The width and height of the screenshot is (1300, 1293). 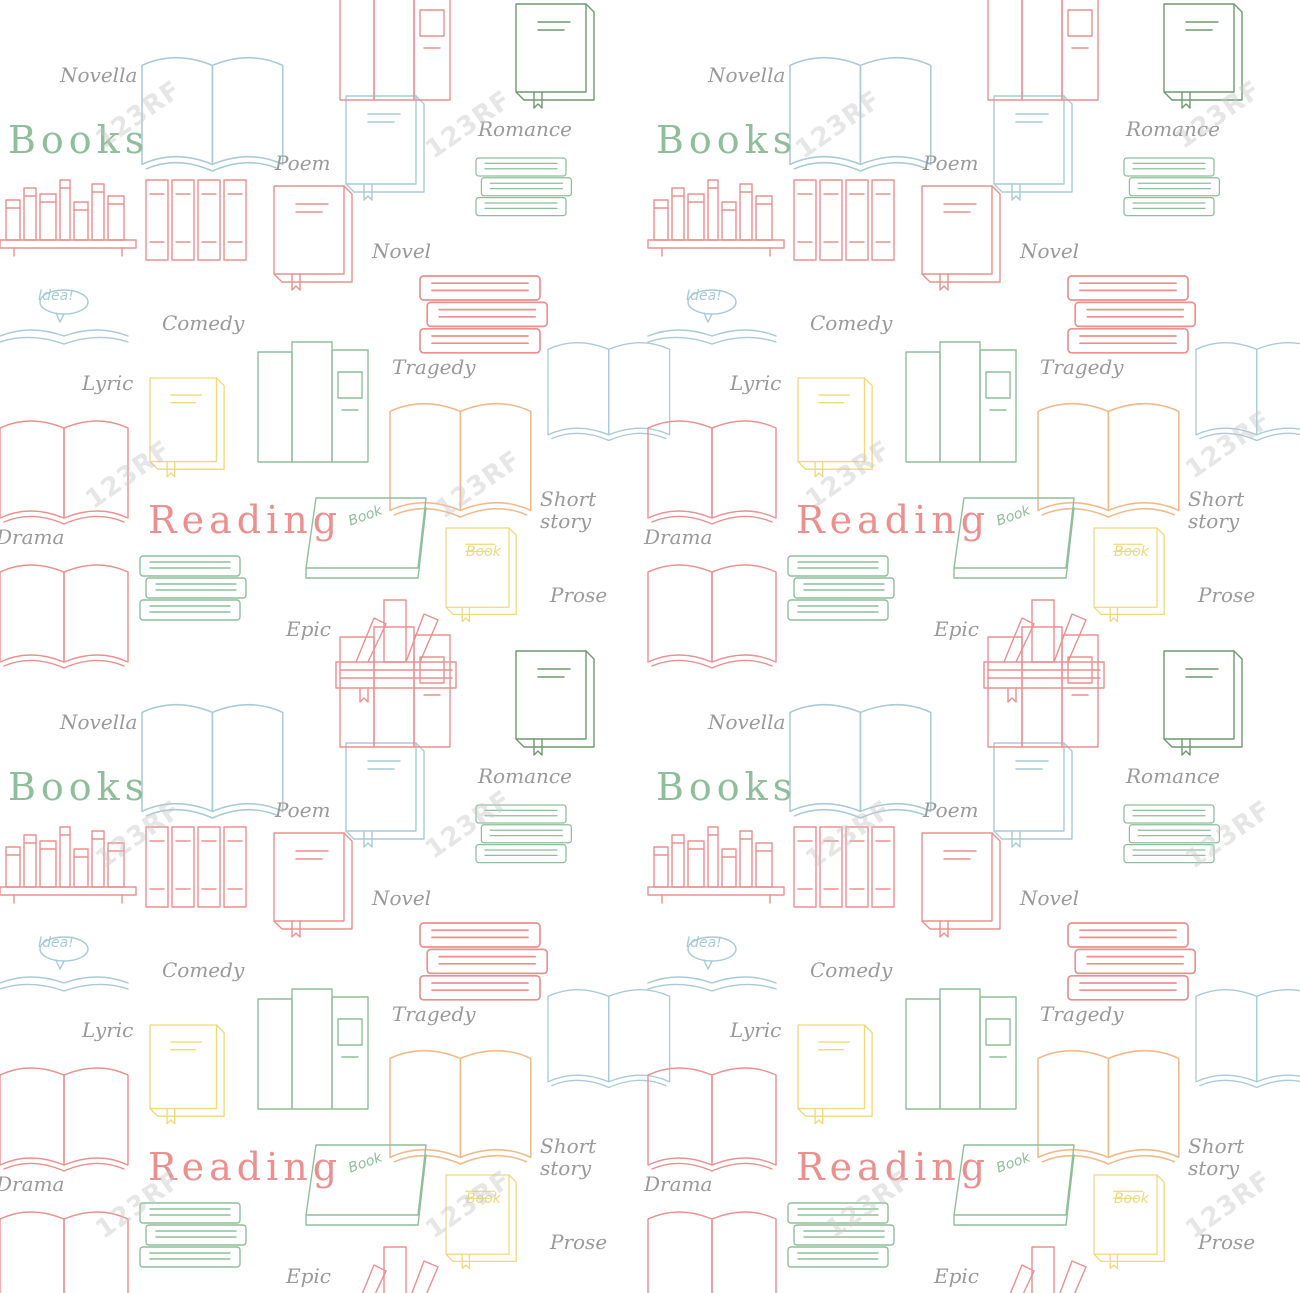 What do you see at coordinates (245, 520) in the screenshot?
I see `reading-title: Reading` at bounding box center [245, 520].